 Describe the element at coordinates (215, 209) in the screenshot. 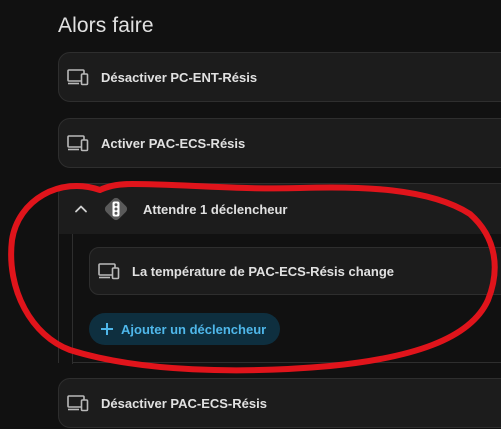

I see `wait-block-label: Attendre 1 déclencheur` at that location.